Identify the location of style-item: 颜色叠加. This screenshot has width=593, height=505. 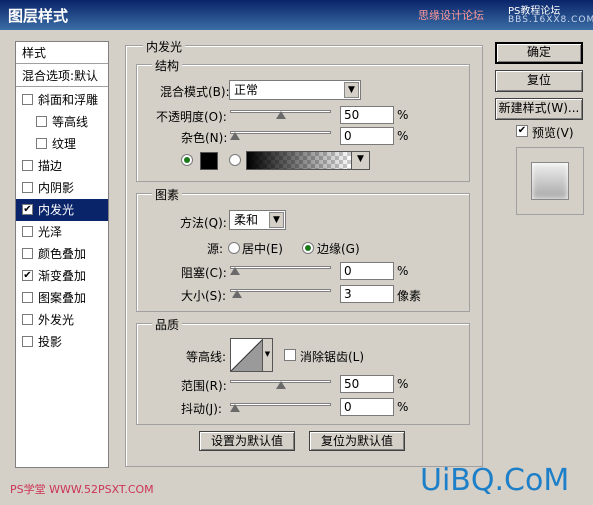
(62, 254).